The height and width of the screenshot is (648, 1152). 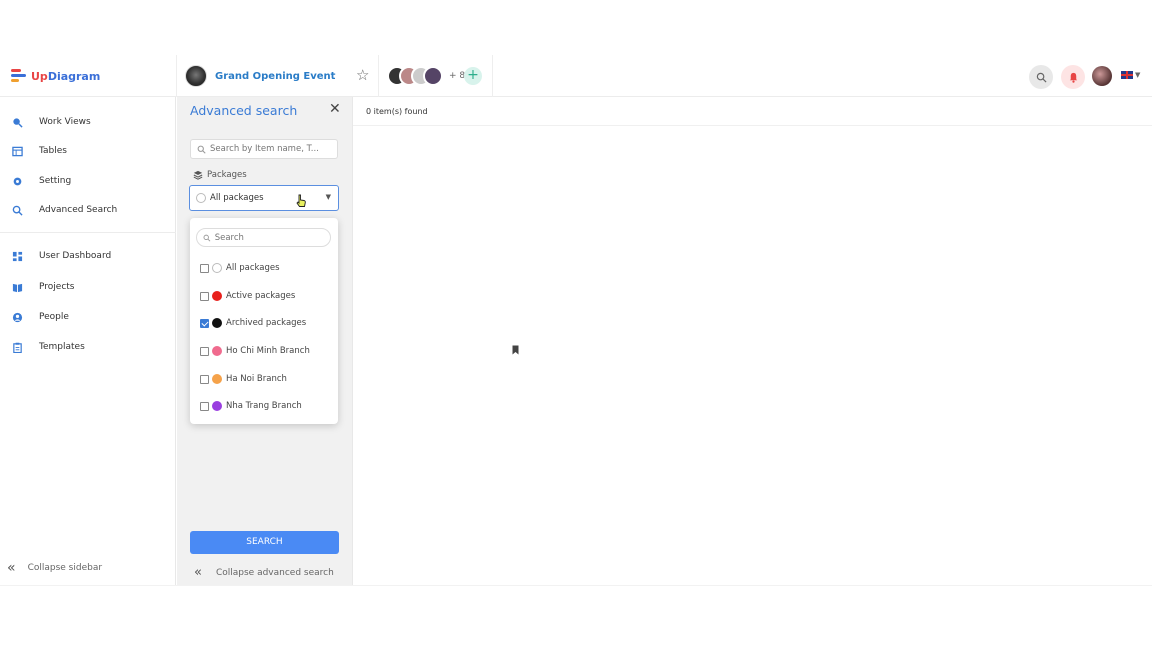 I want to click on sidebar-item-tables: Tables, so click(x=39, y=151).